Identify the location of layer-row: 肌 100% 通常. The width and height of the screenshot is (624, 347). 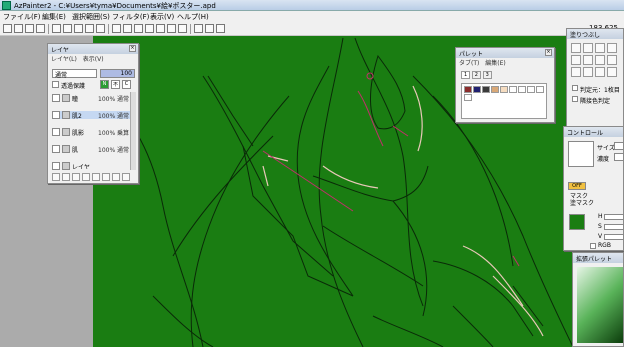
(93, 149).